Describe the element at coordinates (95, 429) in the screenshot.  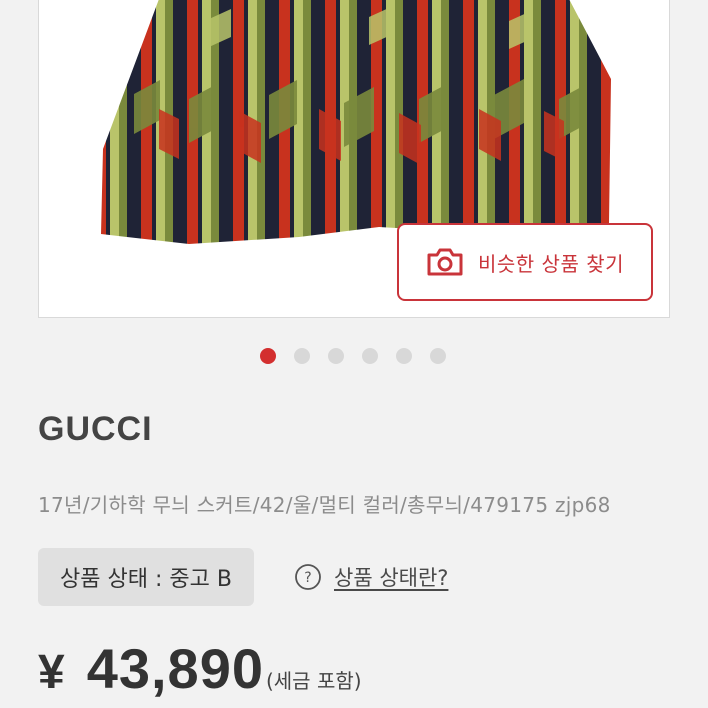
I see `brand-name: GUCCI` at that location.